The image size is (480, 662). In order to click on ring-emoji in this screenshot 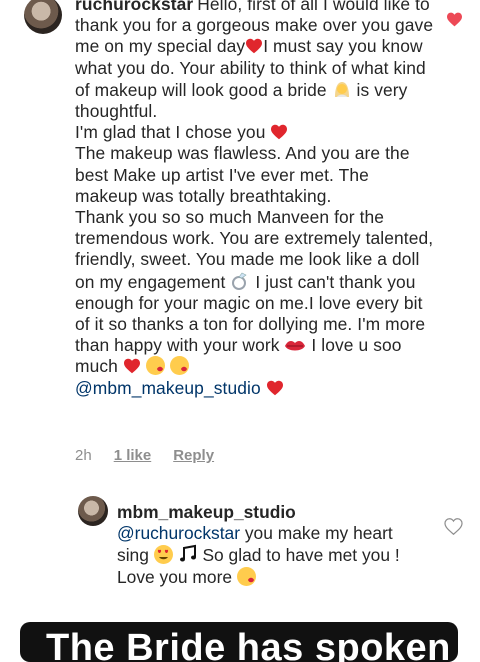, I will do `click(239, 281)`.